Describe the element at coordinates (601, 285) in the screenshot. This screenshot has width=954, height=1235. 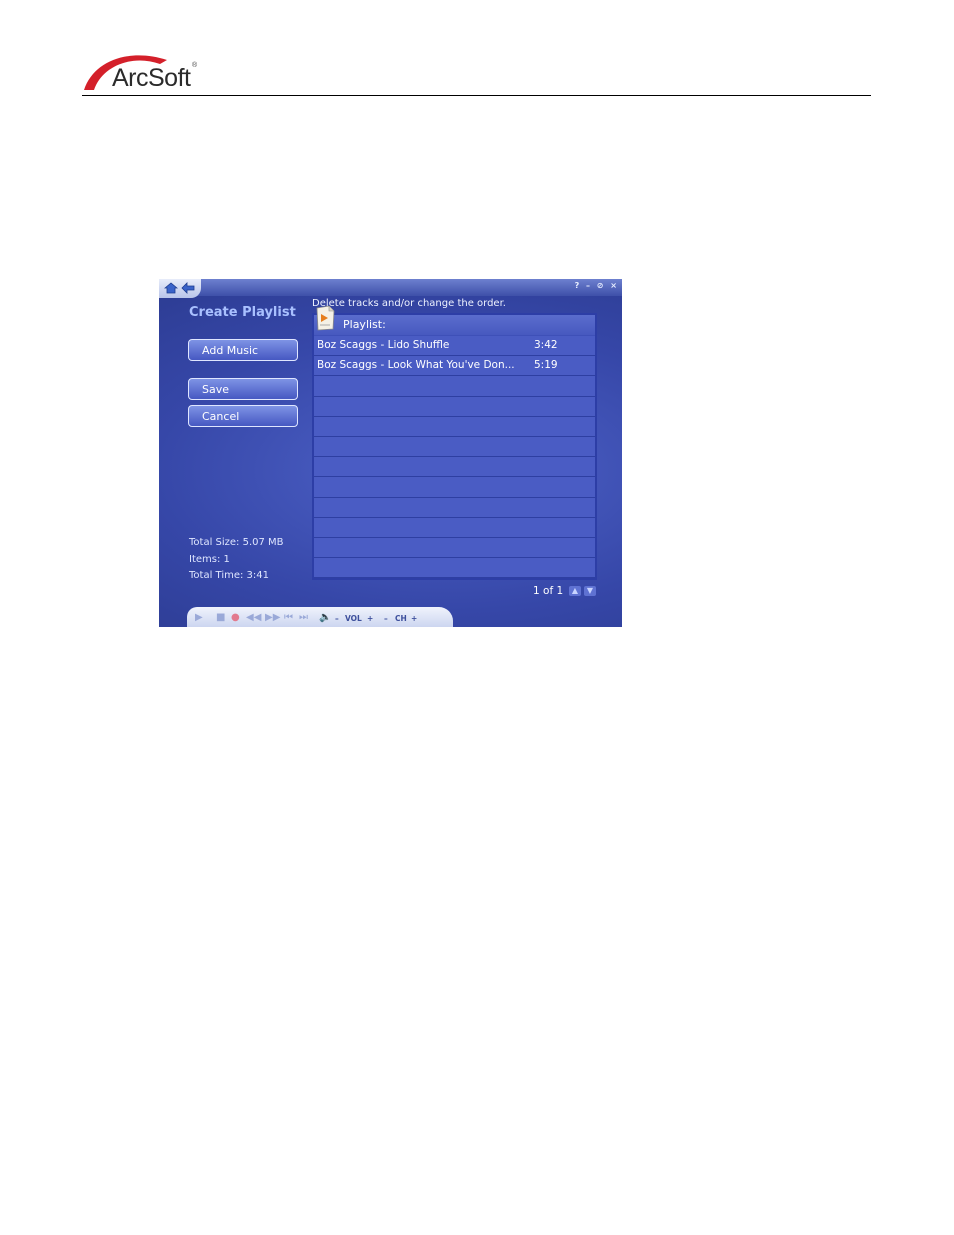
I see `restore-icon: ⊘` at that location.